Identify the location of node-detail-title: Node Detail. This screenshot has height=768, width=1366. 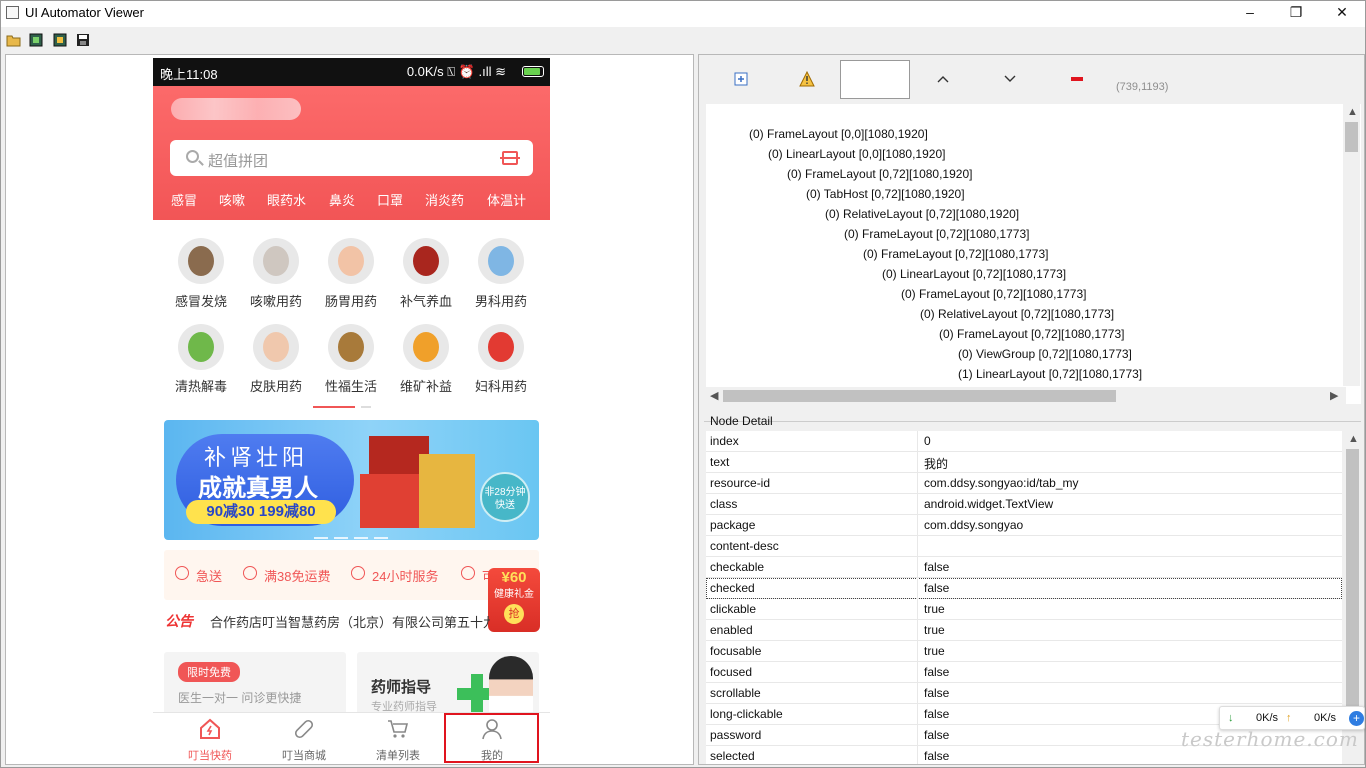
(741, 421).